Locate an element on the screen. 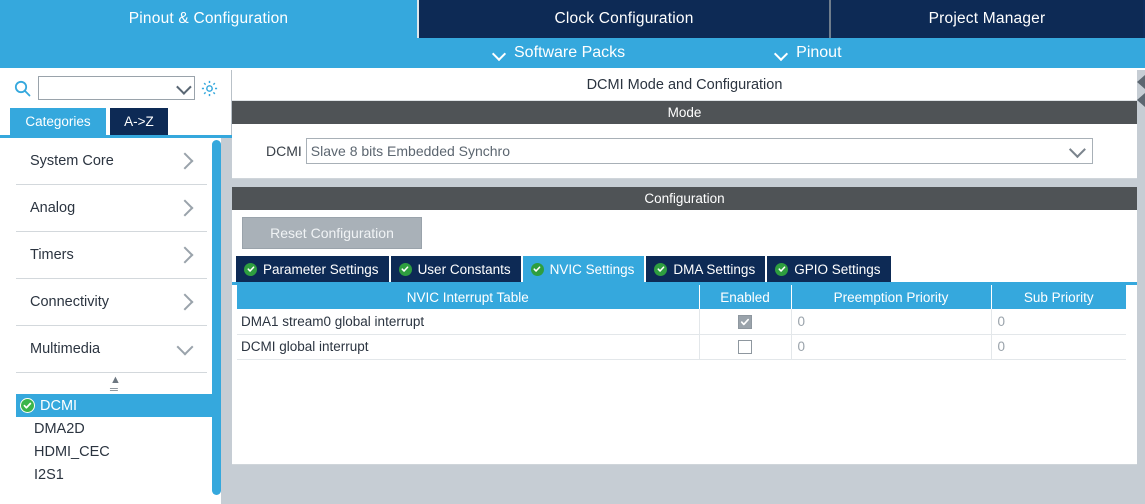 Image resolution: width=1145 pixels, height=504 pixels. tab-project-manager: Project Manager is located at coordinates (987, 19).